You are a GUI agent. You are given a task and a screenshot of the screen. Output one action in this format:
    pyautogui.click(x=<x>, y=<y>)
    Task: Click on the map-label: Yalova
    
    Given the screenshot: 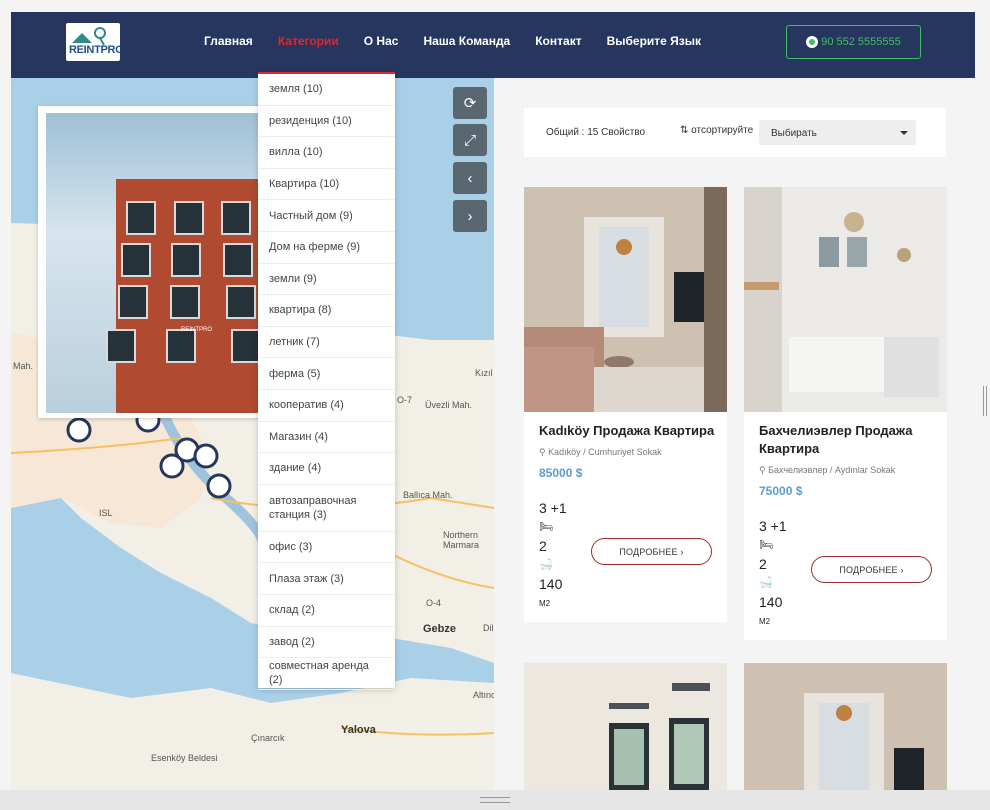 What is the action you would take?
    pyautogui.click(x=358, y=730)
    